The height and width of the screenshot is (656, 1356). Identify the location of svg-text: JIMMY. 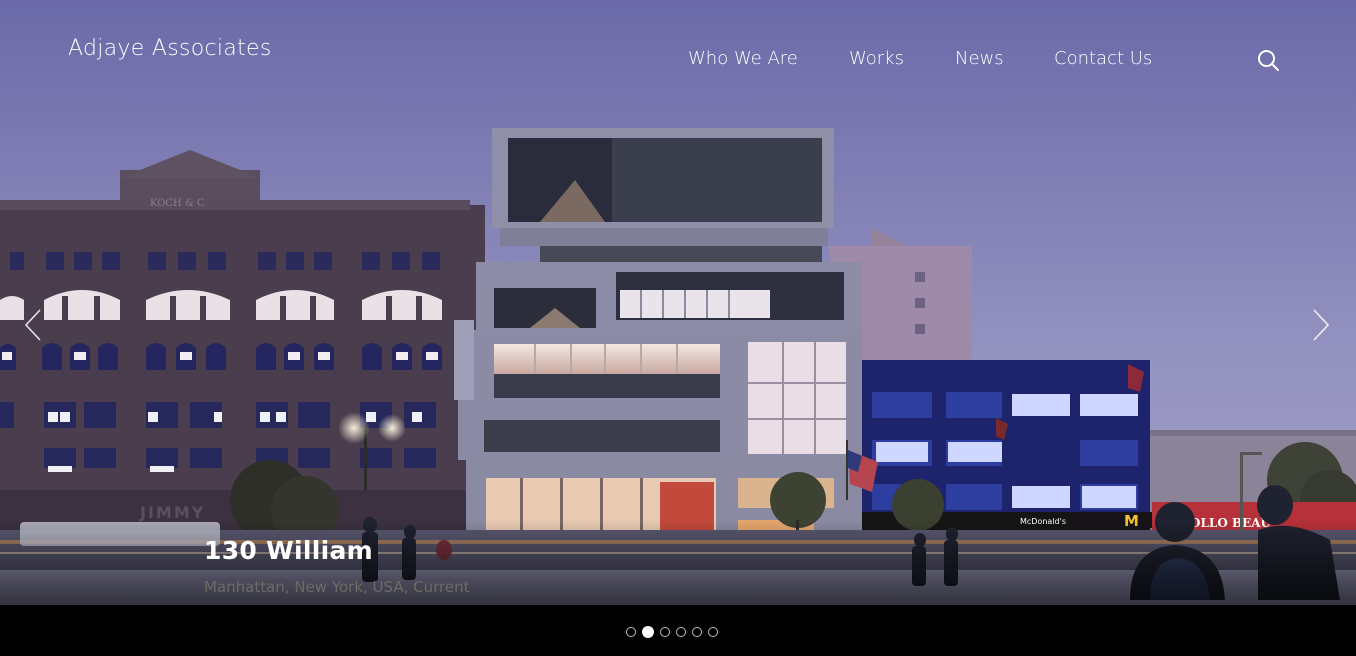
(172, 512).